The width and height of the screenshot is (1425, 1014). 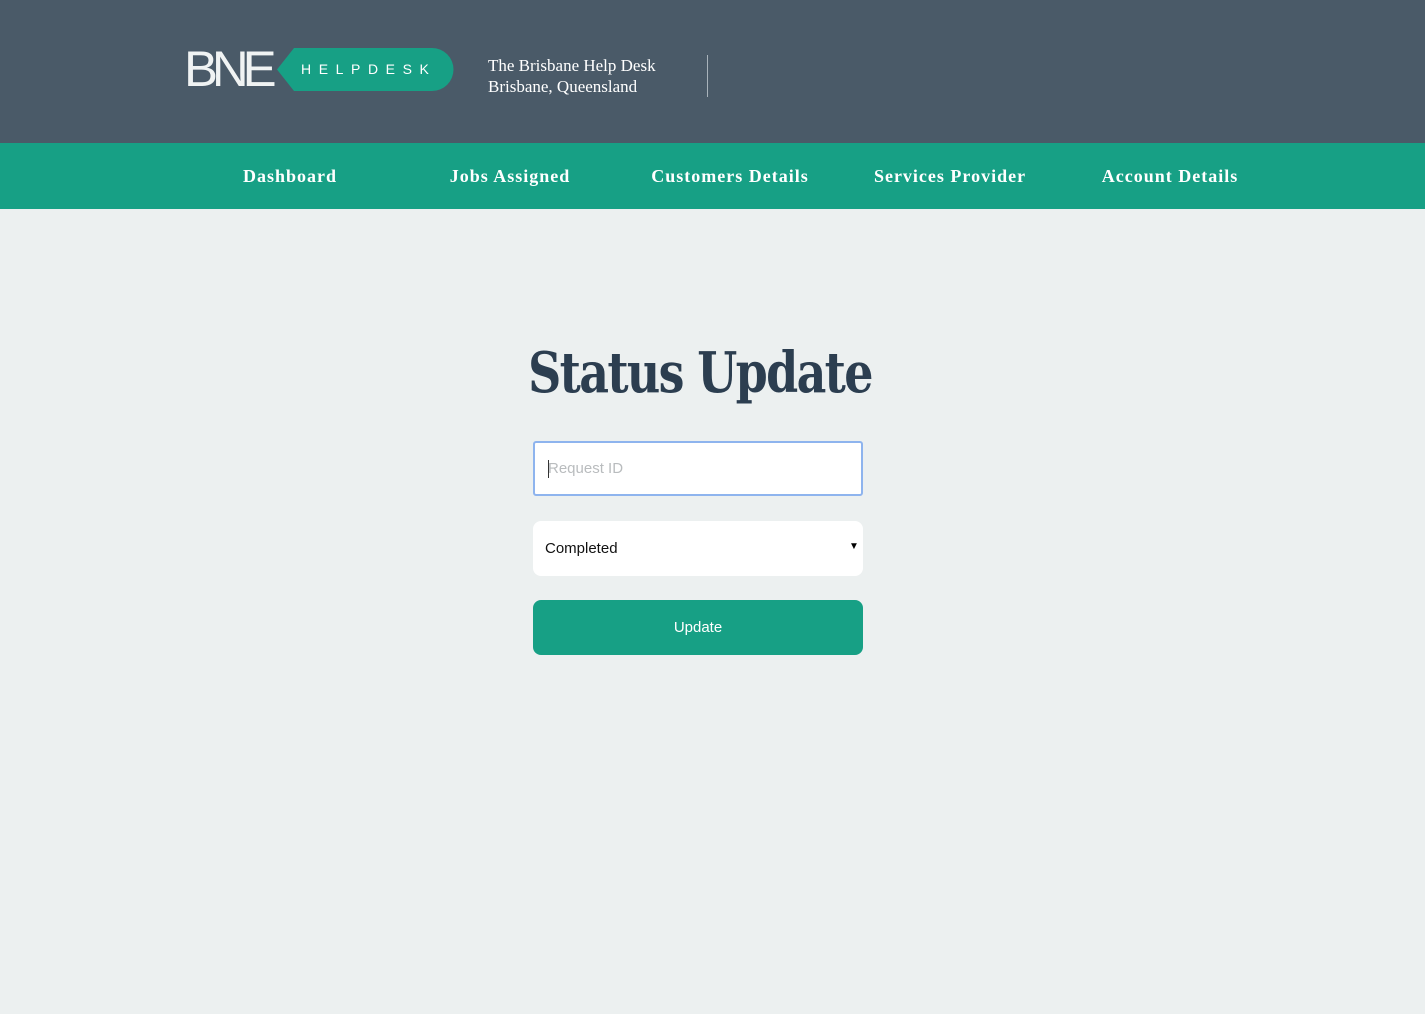 I want to click on update-button: Update, so click(x=698, y=627).